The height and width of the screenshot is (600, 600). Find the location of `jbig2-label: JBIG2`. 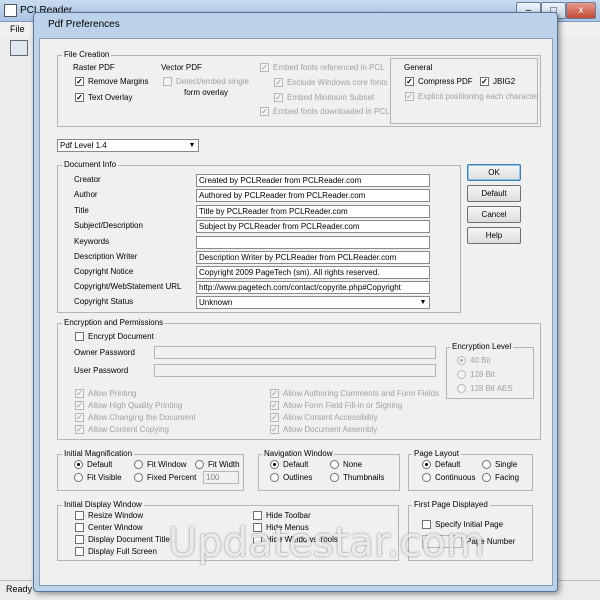

jbig2-label: JBIG2 is located at coordinates (504, 81).